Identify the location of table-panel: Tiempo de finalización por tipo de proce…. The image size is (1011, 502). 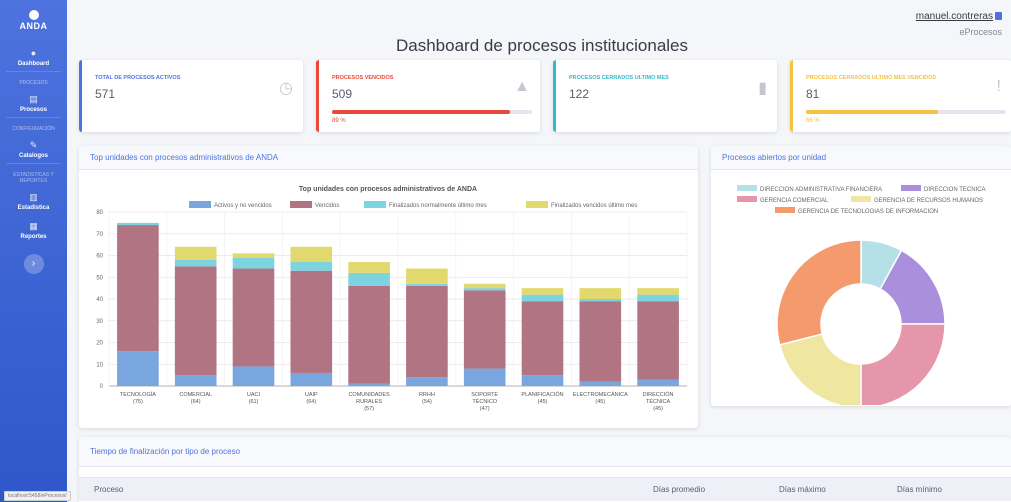
(545, 469).